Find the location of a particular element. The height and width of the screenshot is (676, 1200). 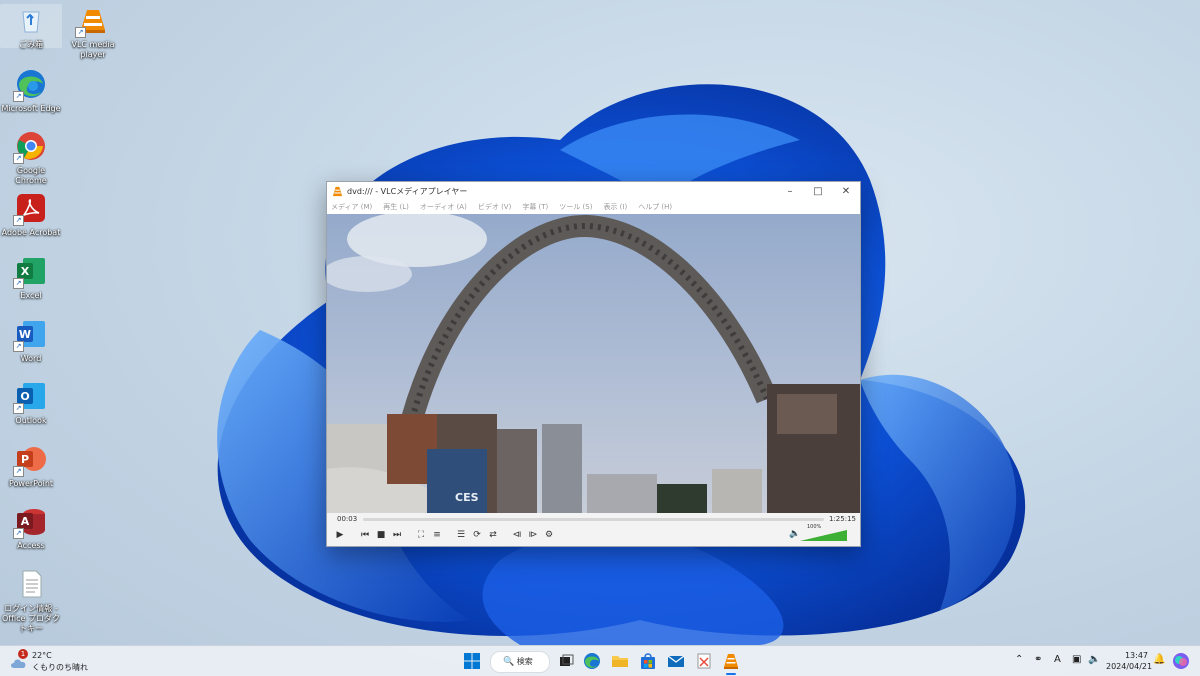

desktop-icon-powerpoint: P ↗ PowerPoint is located at coordinates (31, 466).